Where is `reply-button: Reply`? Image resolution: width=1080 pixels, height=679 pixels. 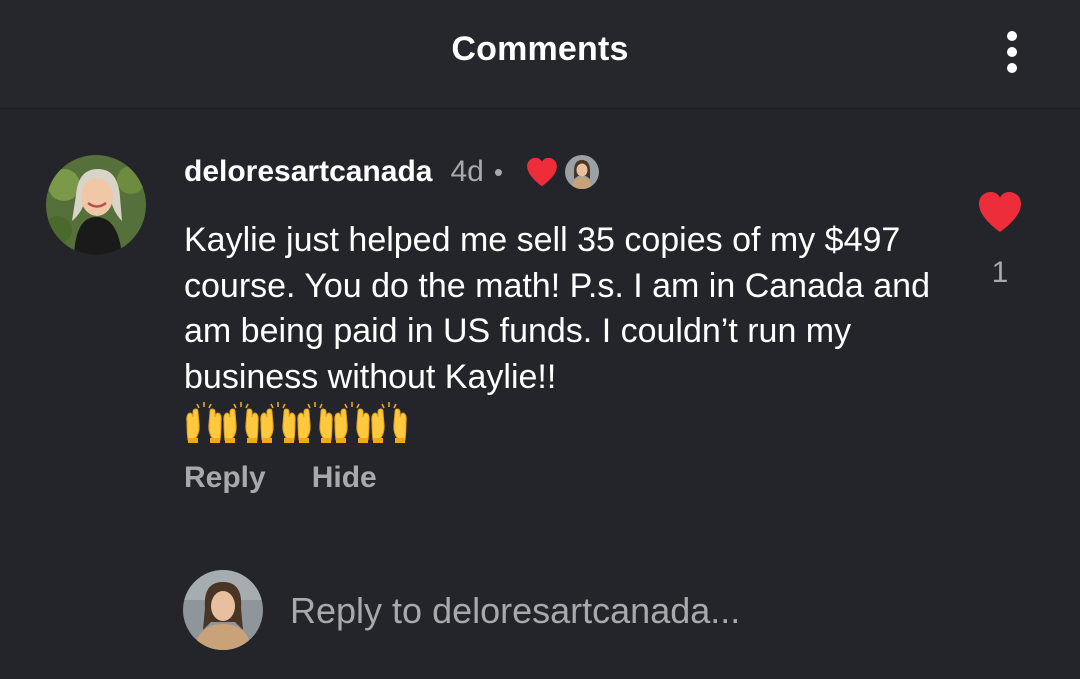 reply-button: Reply is located at coordinates (225, 478).